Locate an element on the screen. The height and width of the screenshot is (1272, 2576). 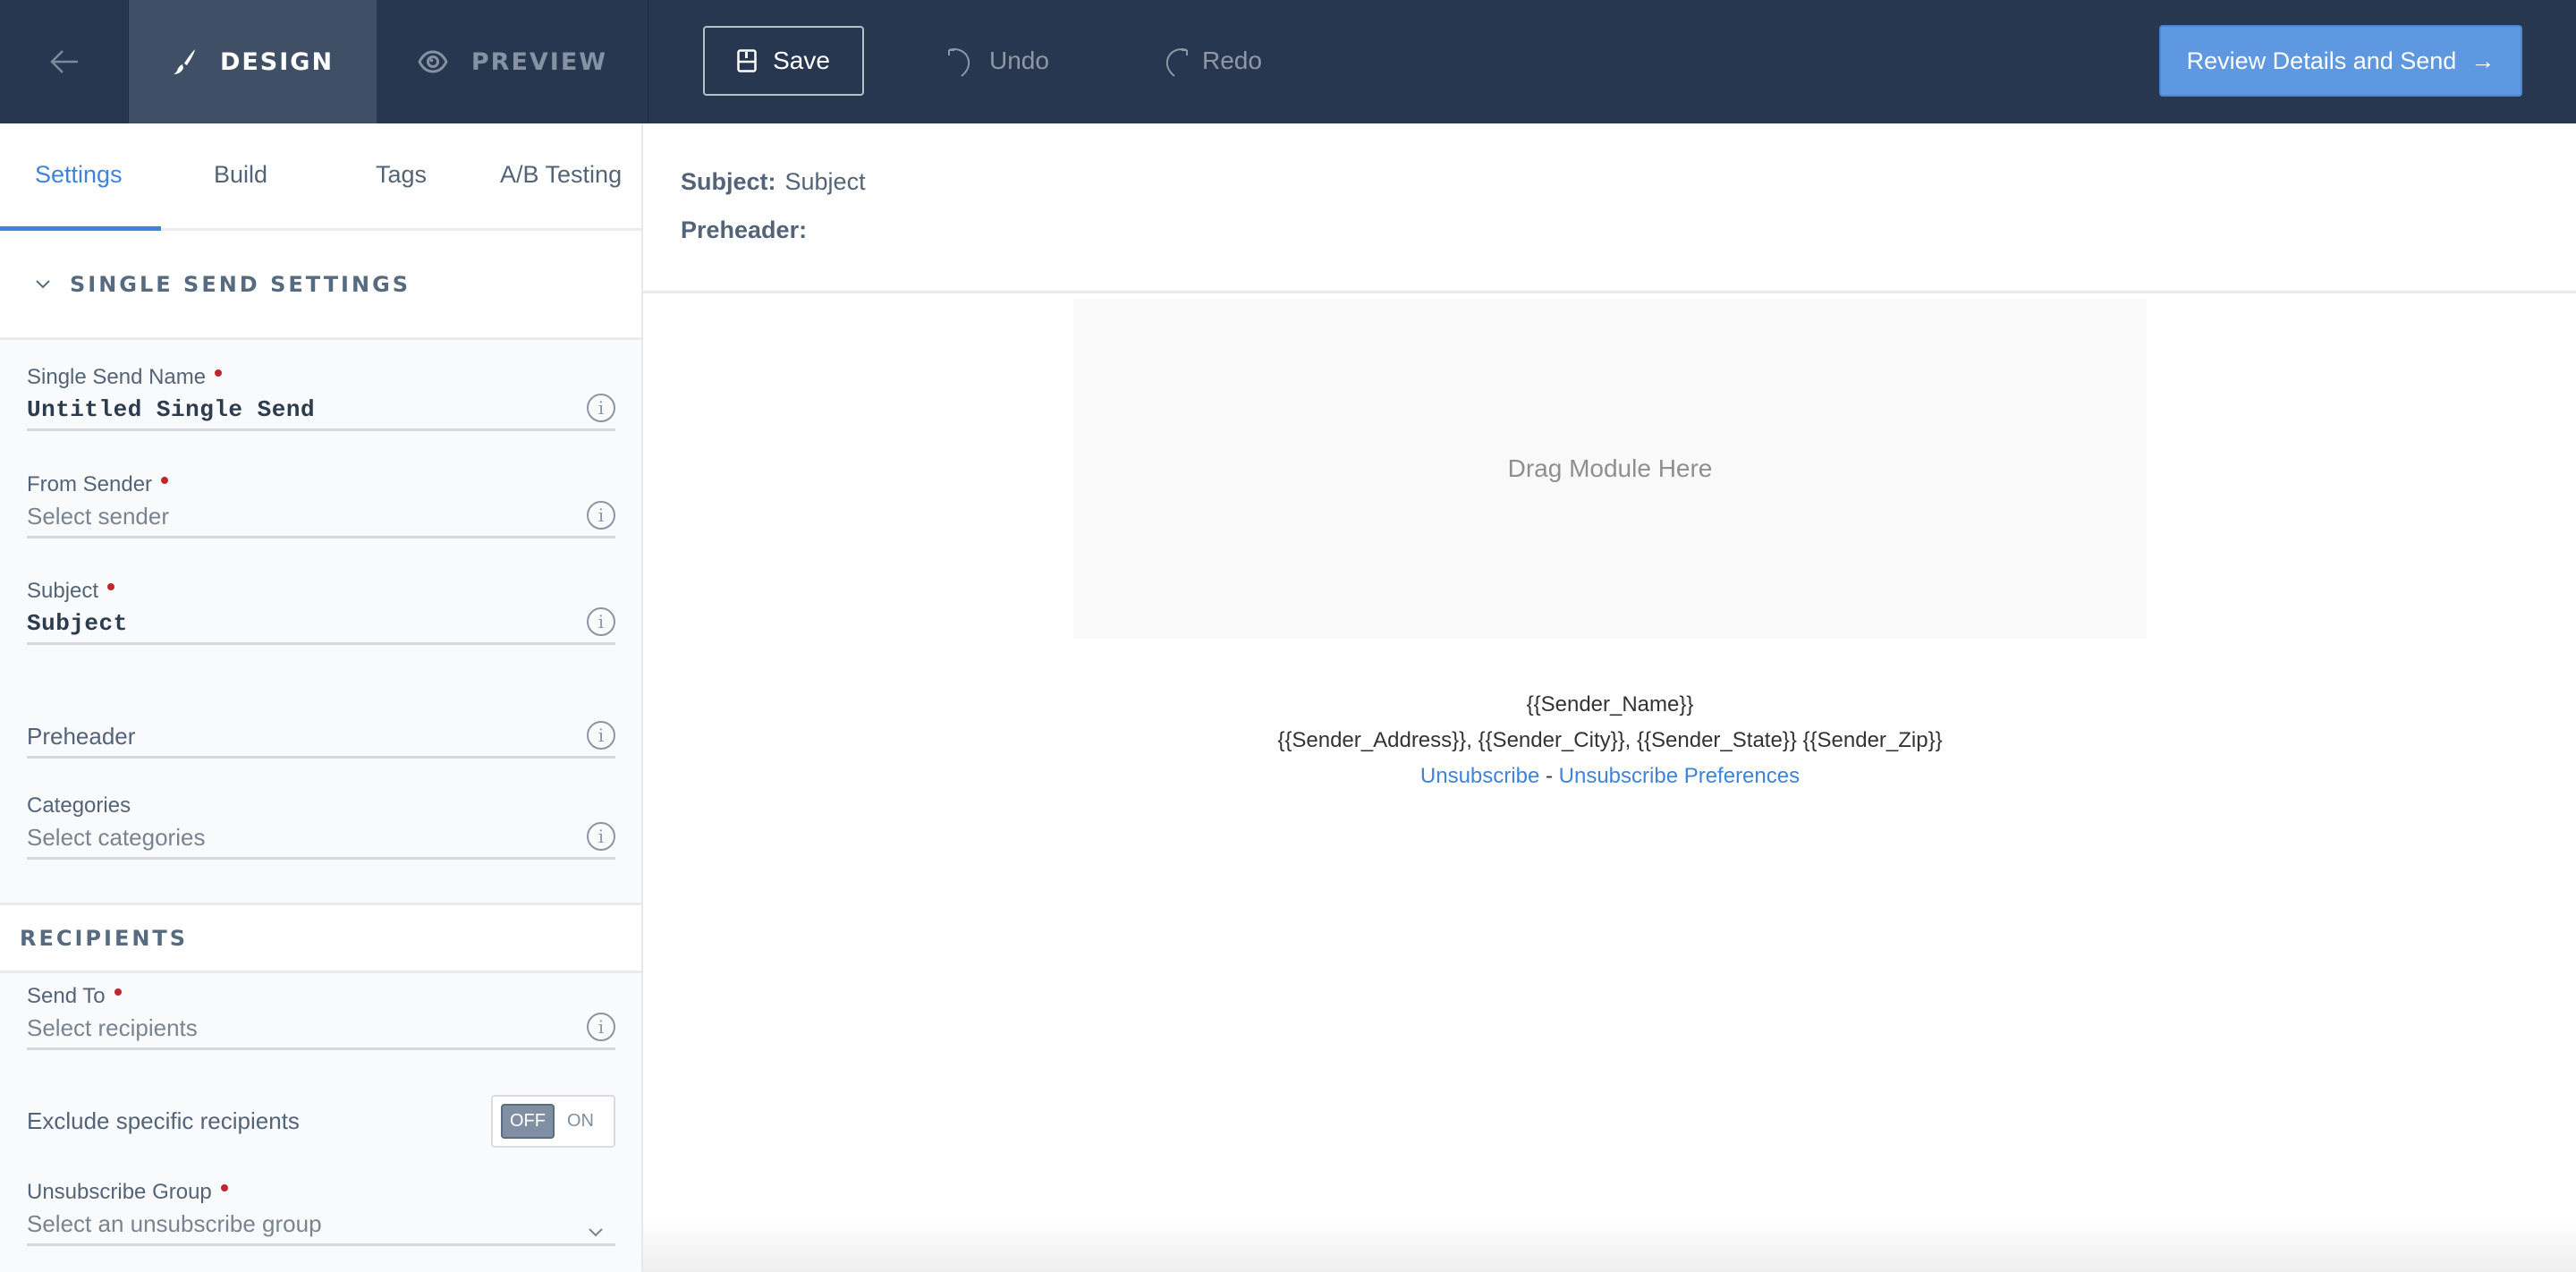
tab-build: Build is located at coordinates (240, 175).